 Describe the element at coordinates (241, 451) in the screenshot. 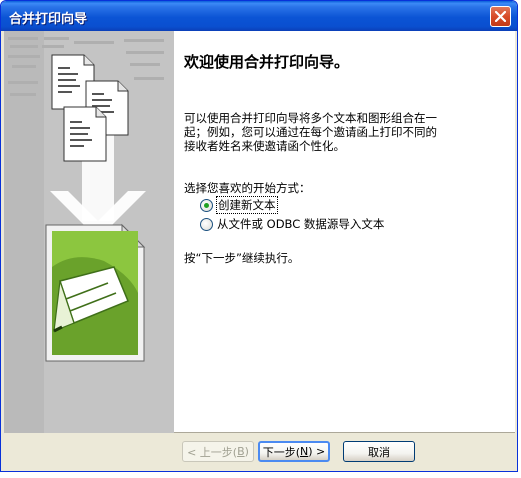

I see `back-button-key: B` at that location.